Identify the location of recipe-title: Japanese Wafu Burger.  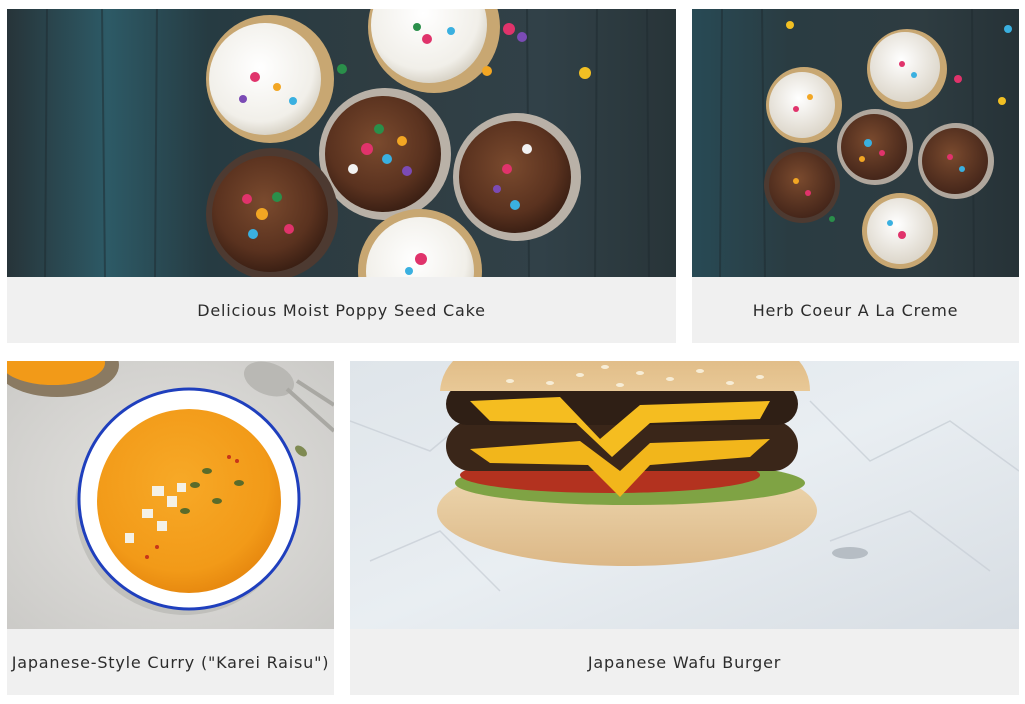
(684, 662).